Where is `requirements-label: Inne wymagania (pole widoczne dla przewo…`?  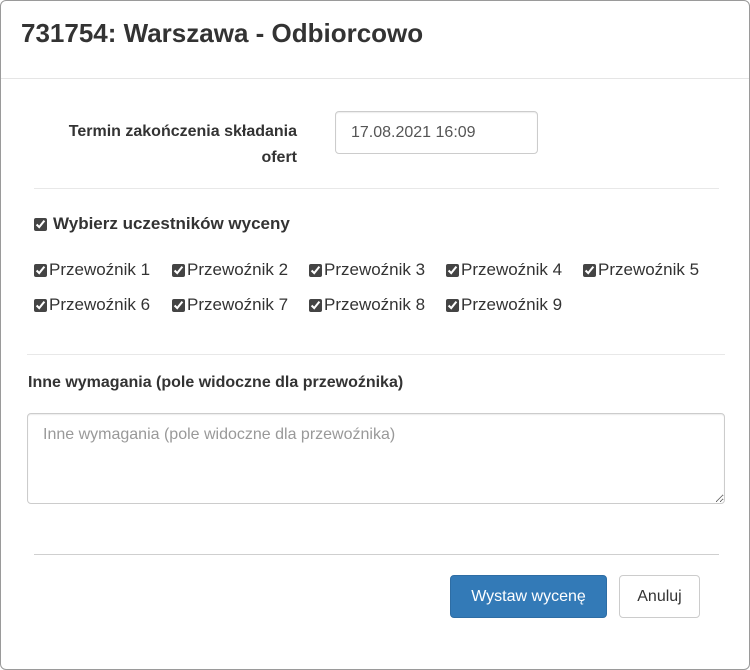
requirements-label: Inne wymagania (pole widoczne dla przewo… is located at coordinates (216, 382).